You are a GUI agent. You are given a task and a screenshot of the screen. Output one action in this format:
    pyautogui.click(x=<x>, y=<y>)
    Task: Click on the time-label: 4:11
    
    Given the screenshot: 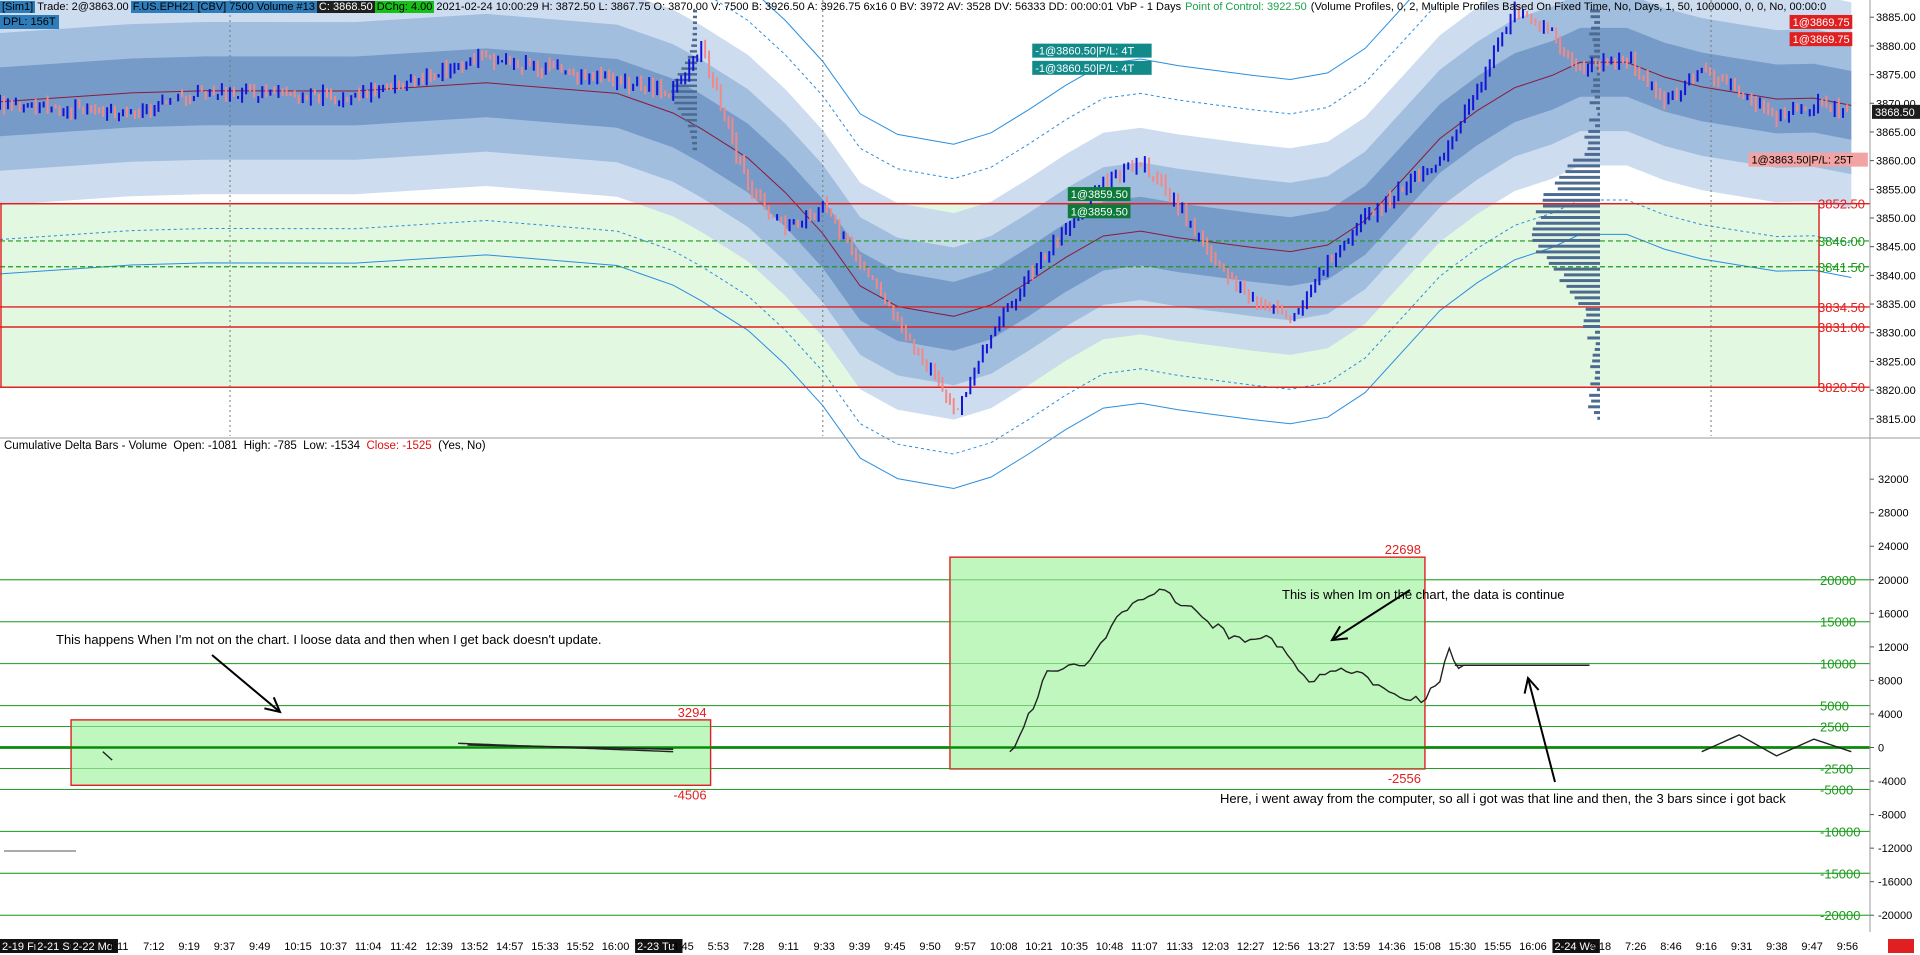 What is the action you would take?
    pyautogui.click(x=118, y=947)
    